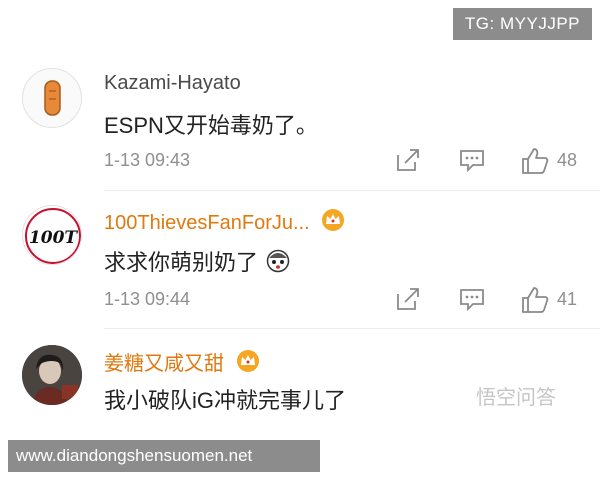 The width and height of the screenshot is (600, 480). Describe the element at coordinates (278, 261) in the screenshot. I see `emoji-sticker-icon` at that location.